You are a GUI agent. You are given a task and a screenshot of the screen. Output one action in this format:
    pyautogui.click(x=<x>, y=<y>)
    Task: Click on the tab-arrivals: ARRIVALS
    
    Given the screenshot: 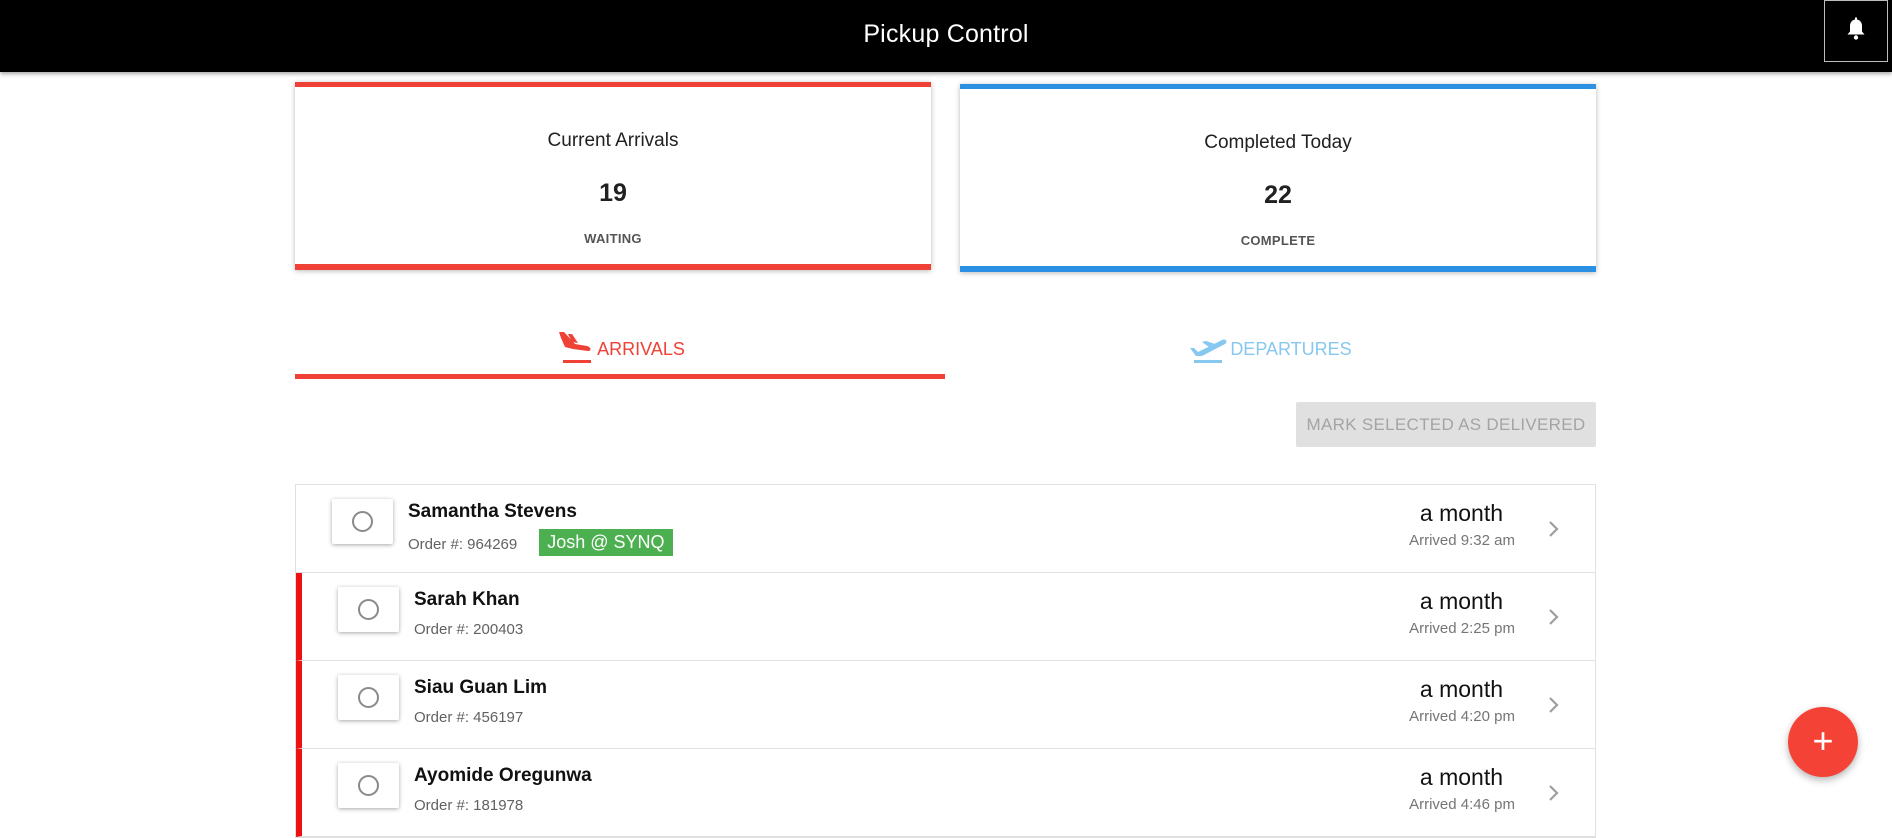 What is the action you would take?
    pyautogui.click(x=620, y=348)
    